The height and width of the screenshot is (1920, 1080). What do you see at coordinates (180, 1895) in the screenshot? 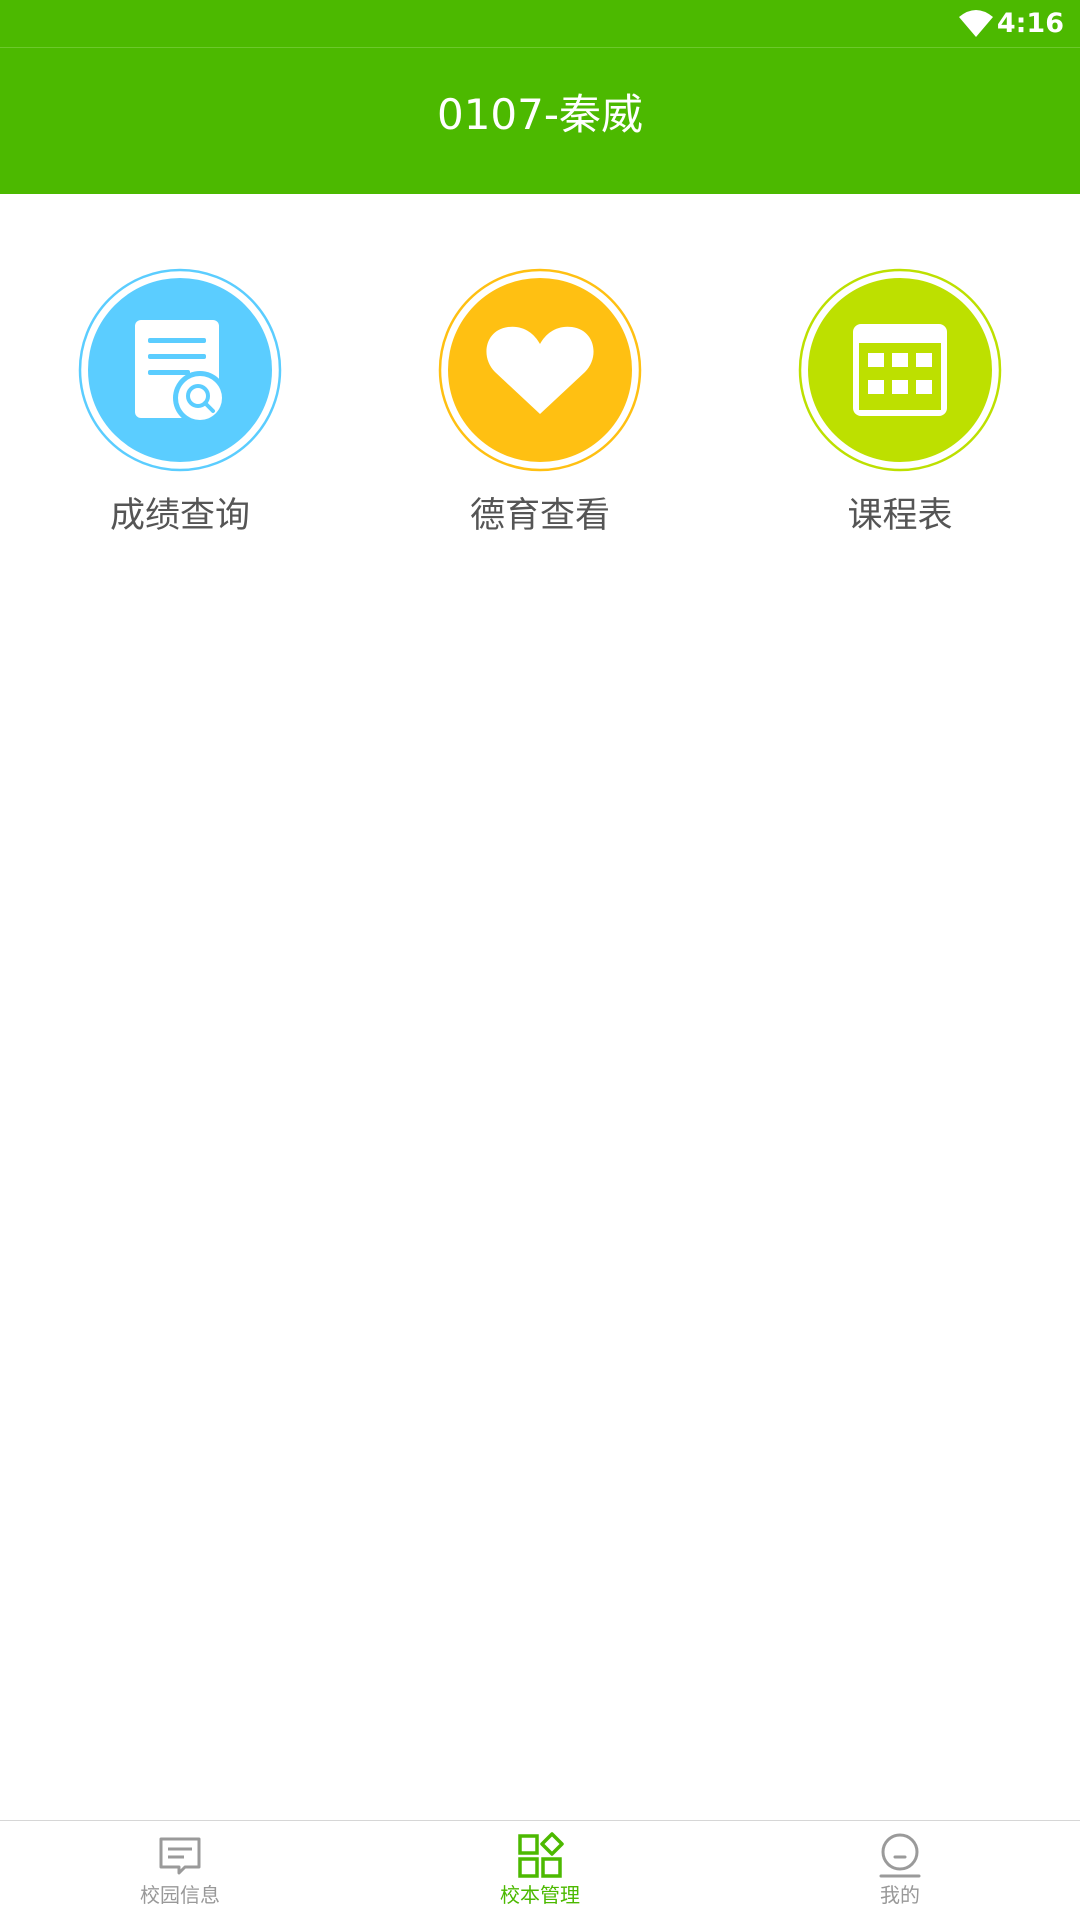
I see `nav-label-campus-info: 校园信息` at bounding box center [180, 1895].